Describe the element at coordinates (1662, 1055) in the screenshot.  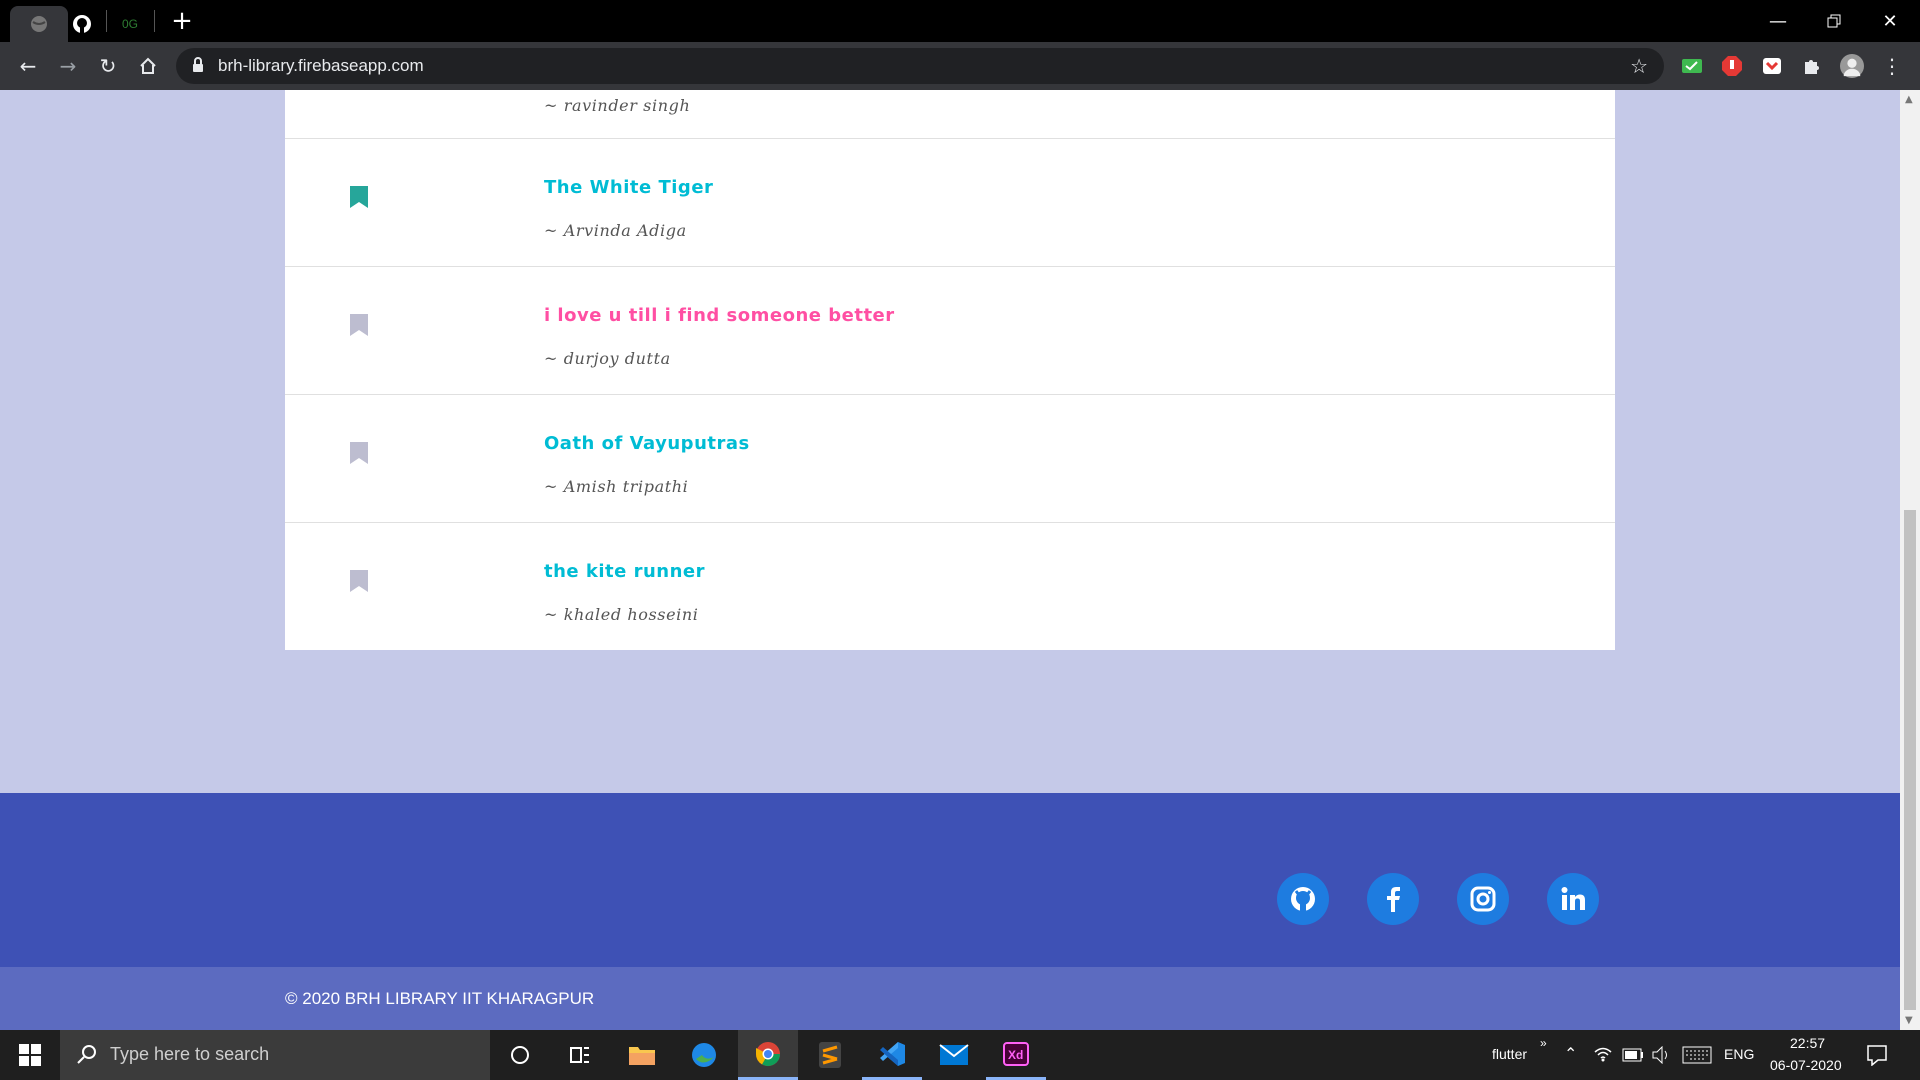
I see `volume-icon` at that location.